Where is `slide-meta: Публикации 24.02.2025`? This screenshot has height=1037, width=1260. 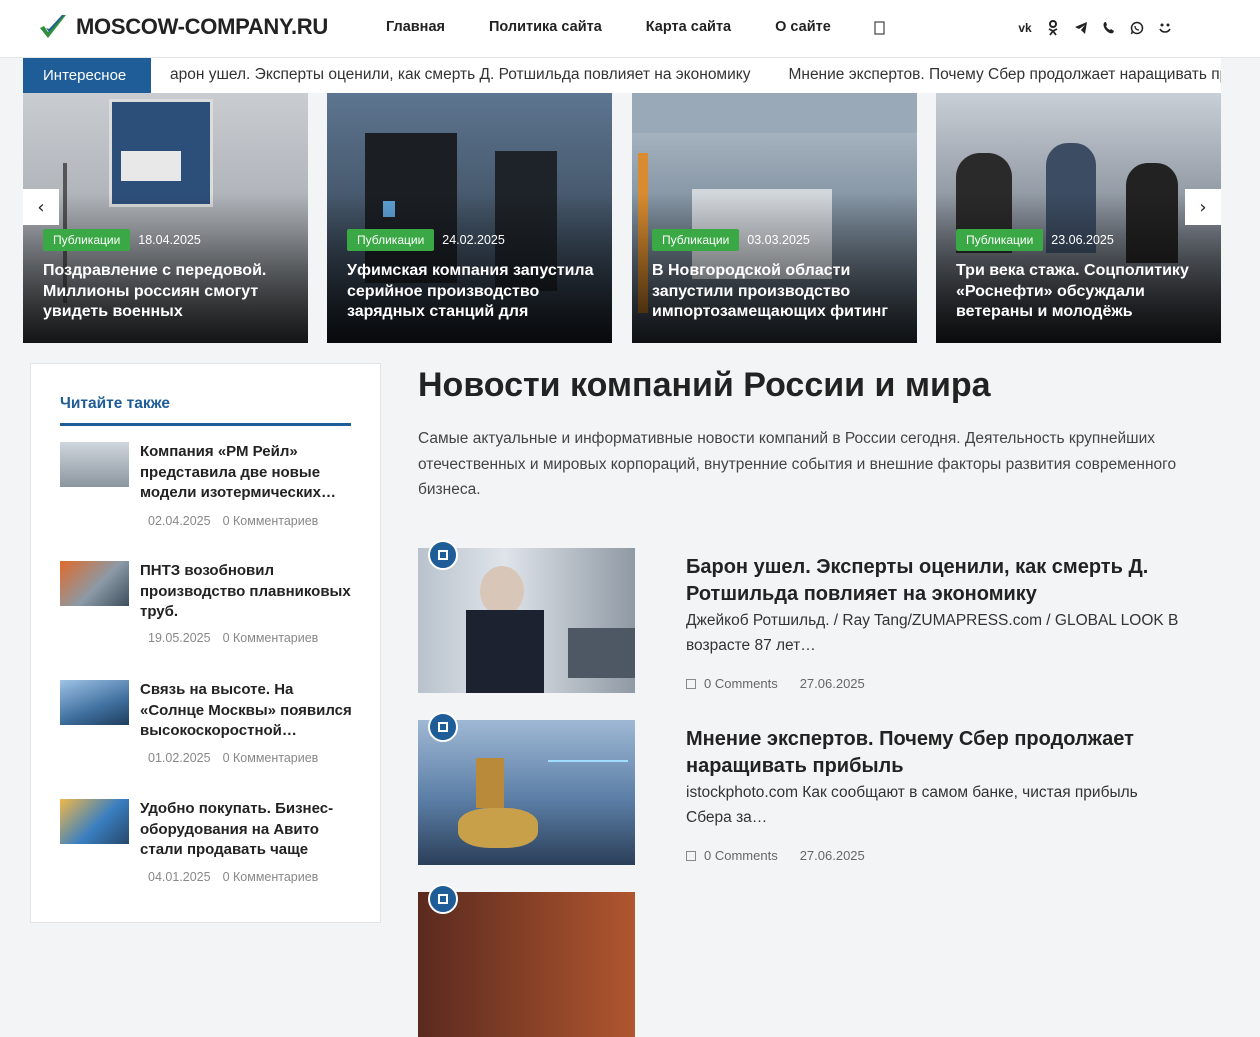
slide-meta: Публикации 24.02.2025 is located at coordinates (426, 240).